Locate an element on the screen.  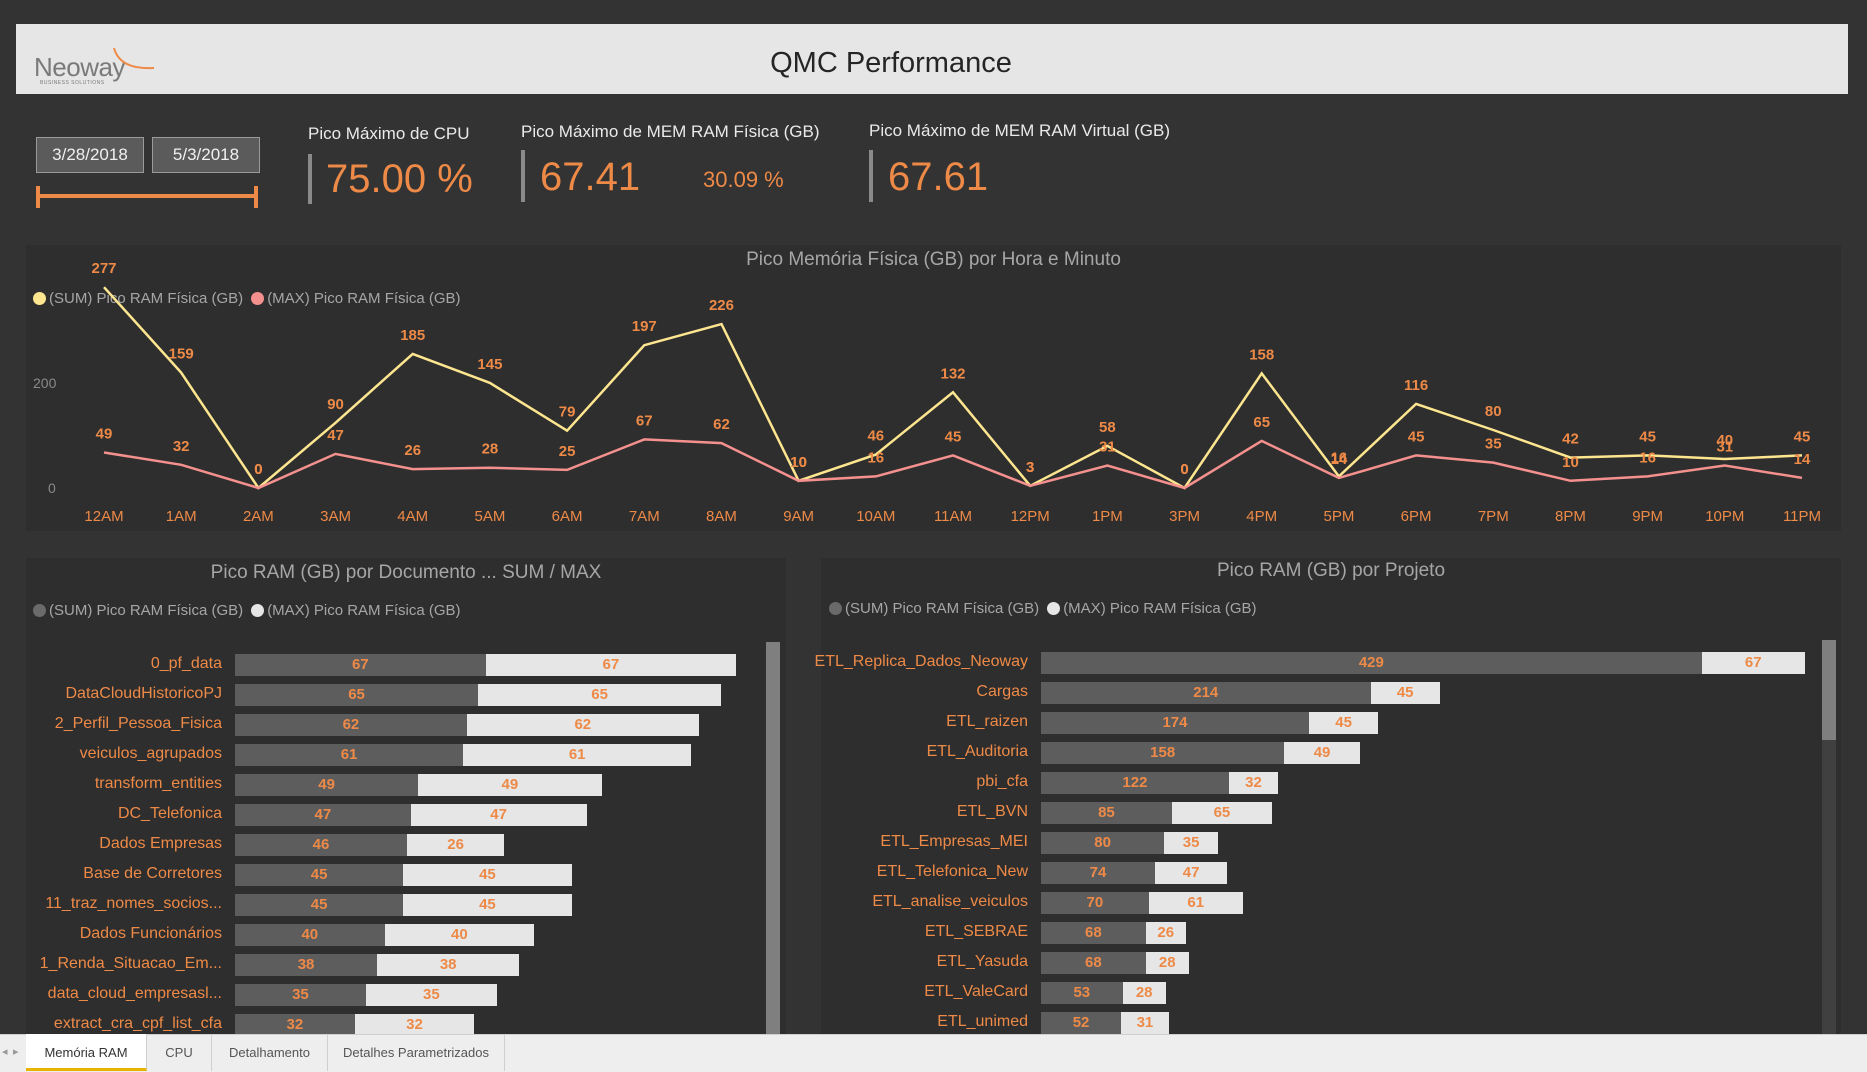
x-tick-label: 2AM is located at coordinates (258, 516).